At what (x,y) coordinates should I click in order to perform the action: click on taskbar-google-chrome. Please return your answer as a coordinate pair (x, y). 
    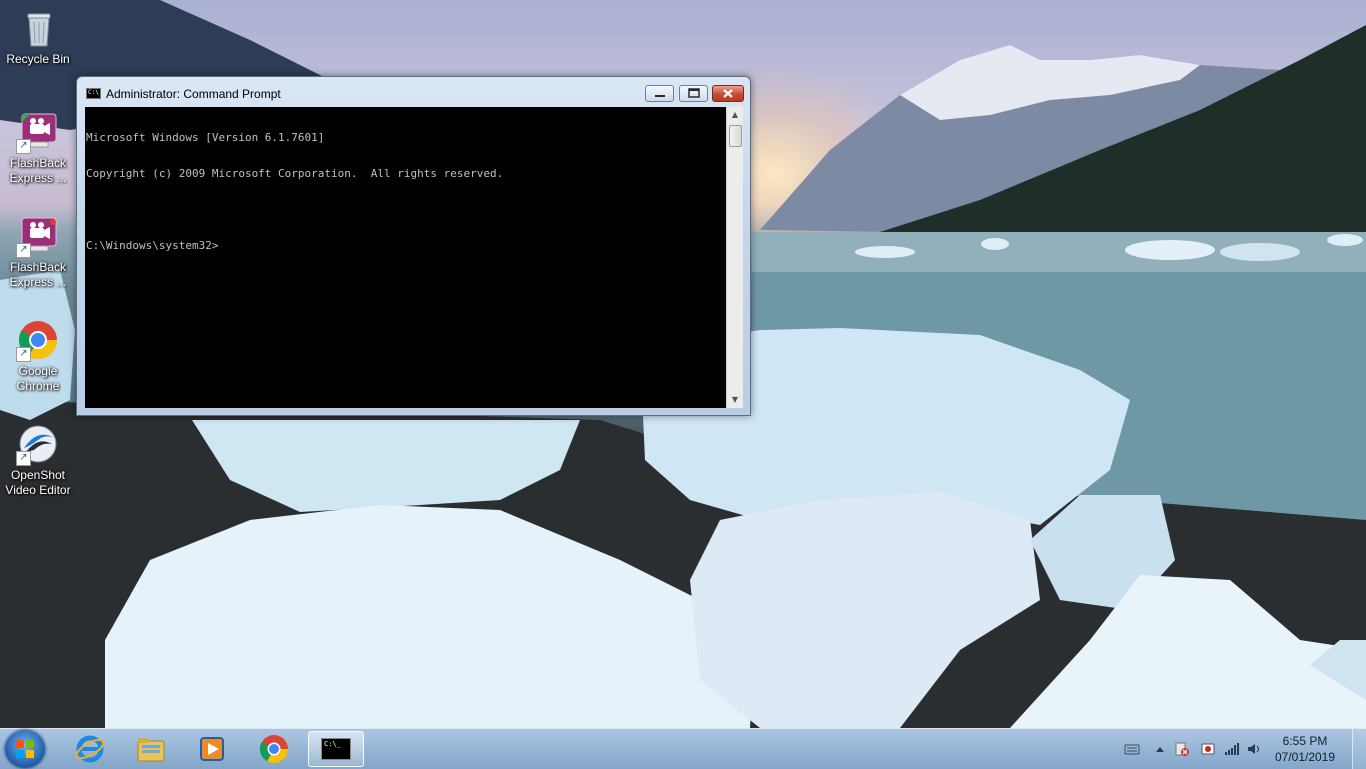
    Looking at the image, I should click on (274, 749).